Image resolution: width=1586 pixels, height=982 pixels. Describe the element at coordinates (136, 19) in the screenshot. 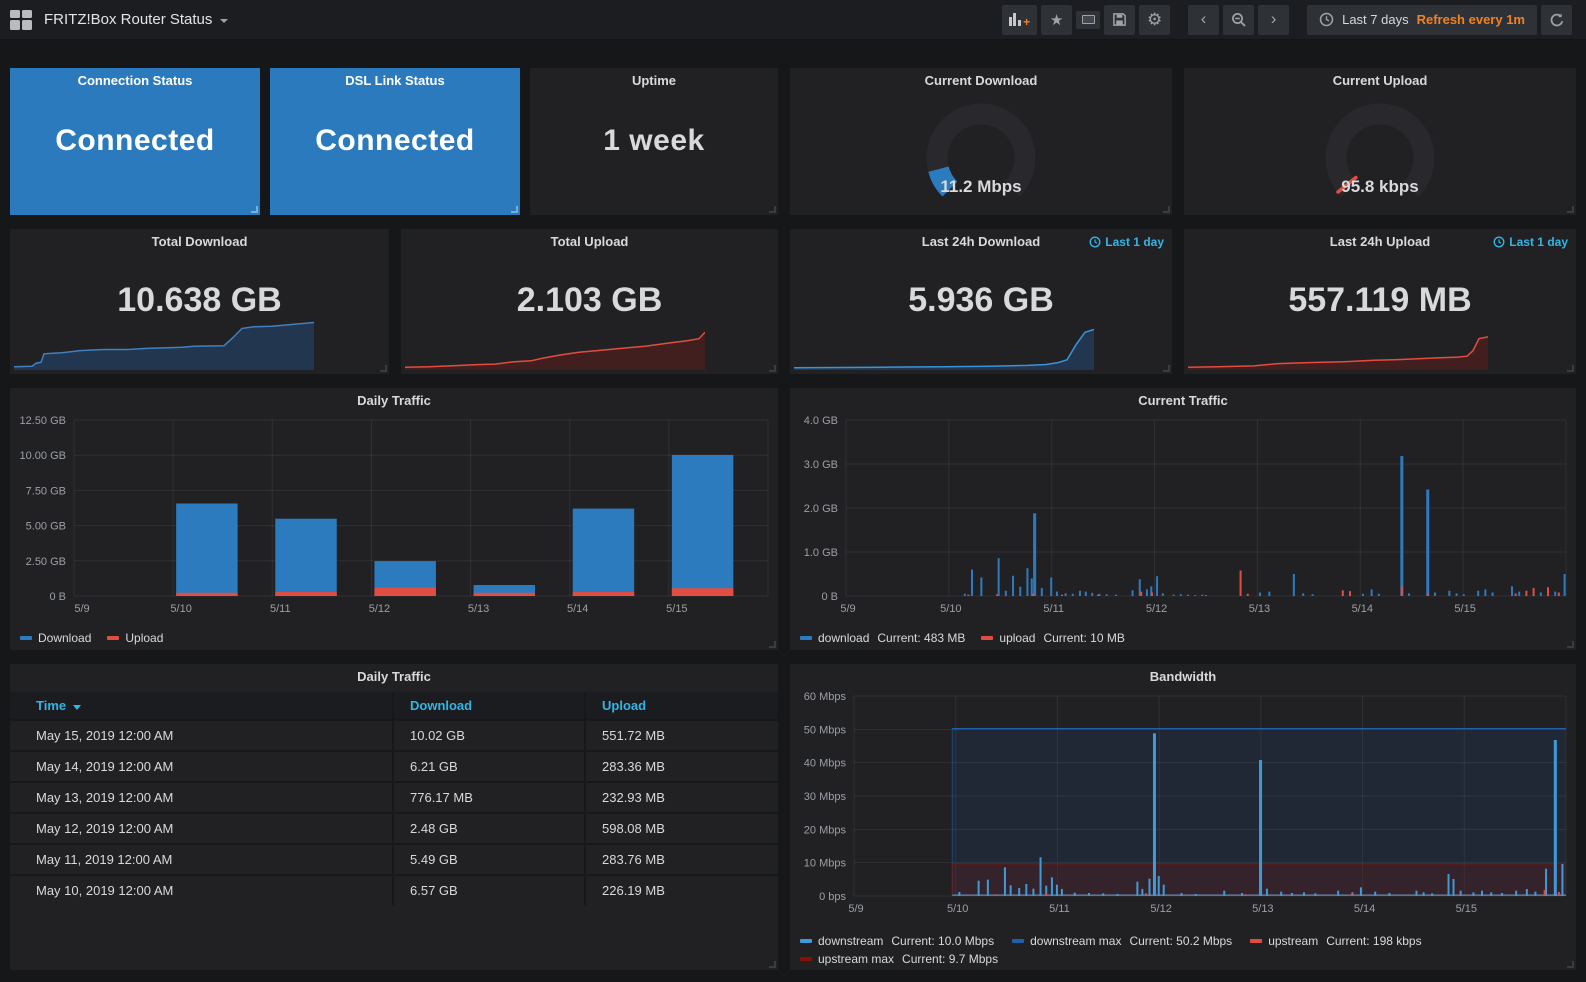

I see `dashboard-title-dropdown: FRITZ!Box Router Status` at that location.